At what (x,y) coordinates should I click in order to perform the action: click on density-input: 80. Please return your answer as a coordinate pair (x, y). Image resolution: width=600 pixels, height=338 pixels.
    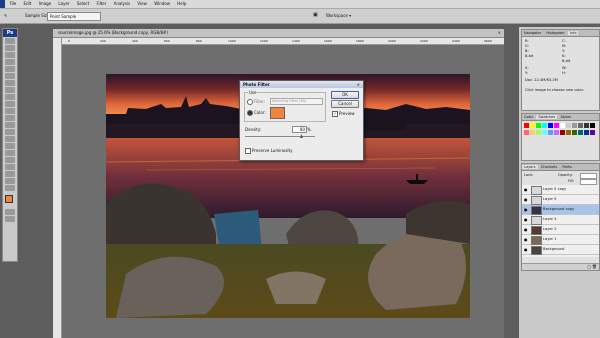
    Looking at the image, I should click on (299, 129).